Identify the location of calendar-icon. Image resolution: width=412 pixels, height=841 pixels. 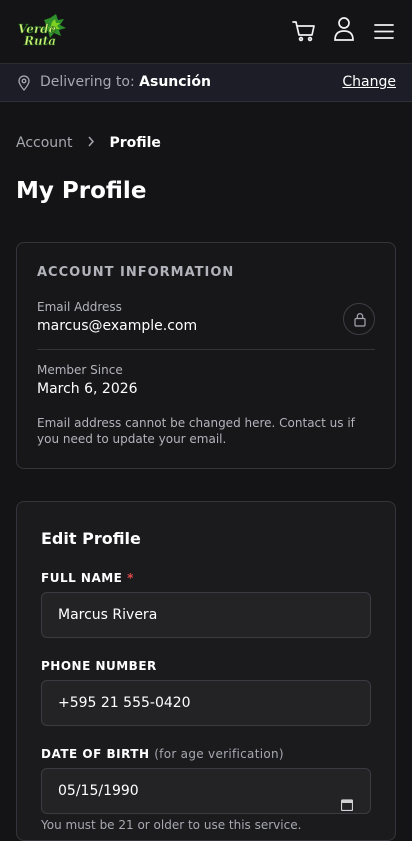
(347, 798).